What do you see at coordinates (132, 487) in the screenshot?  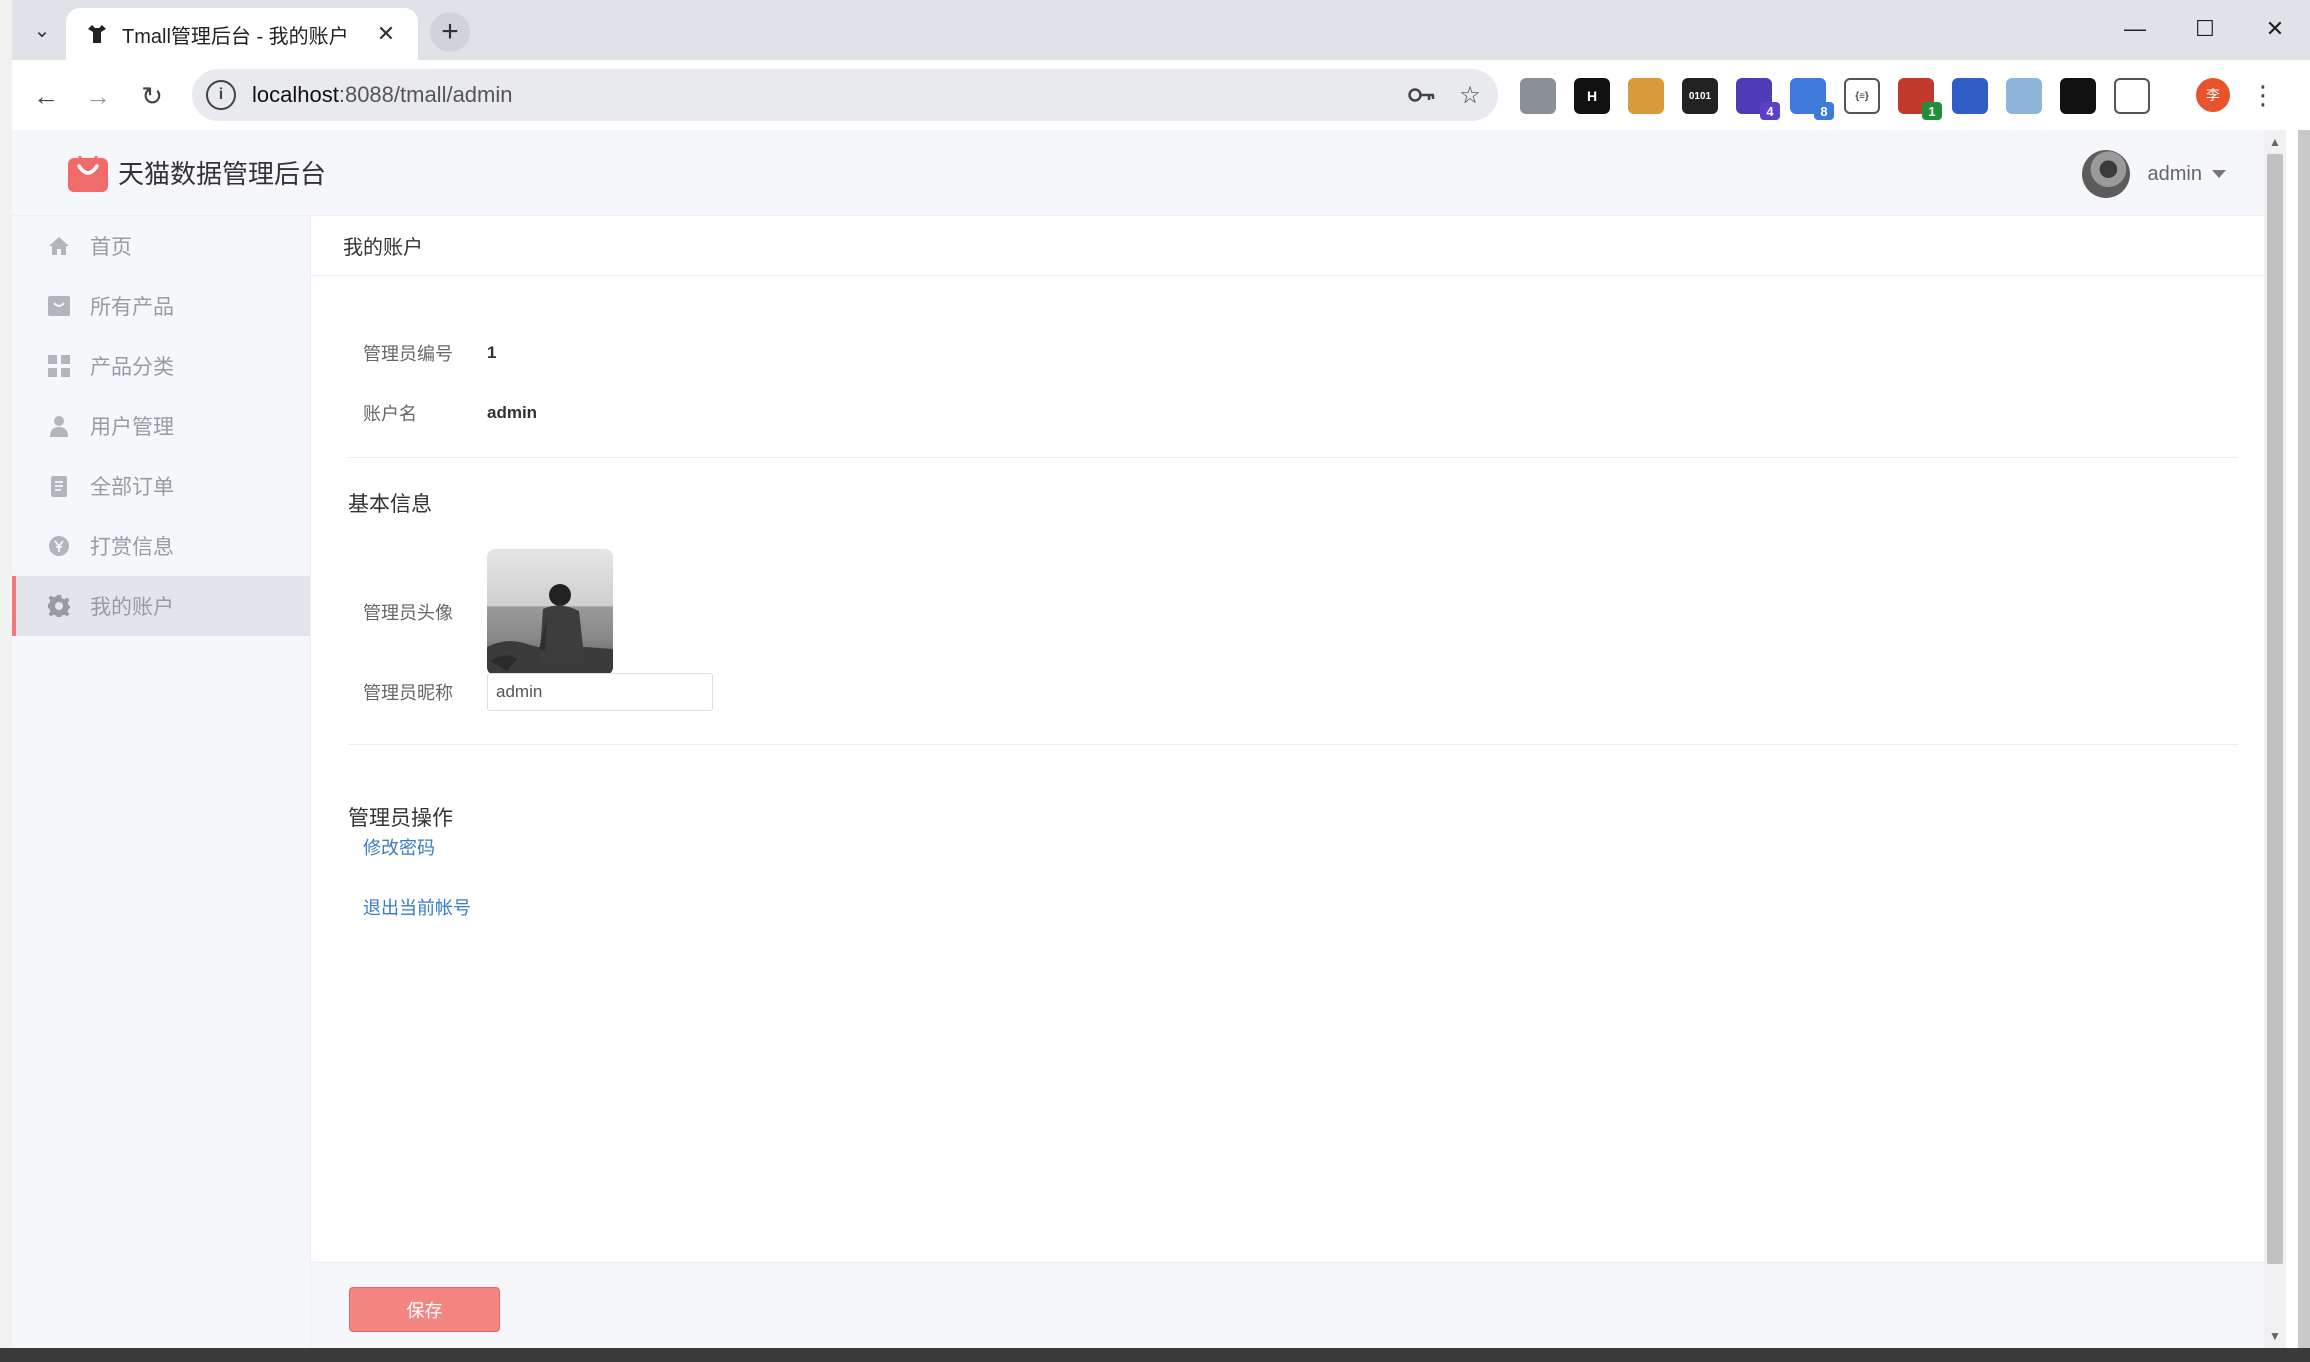 I see `sidebar-item-label: 全部订单` at bounding box center [132, 487].